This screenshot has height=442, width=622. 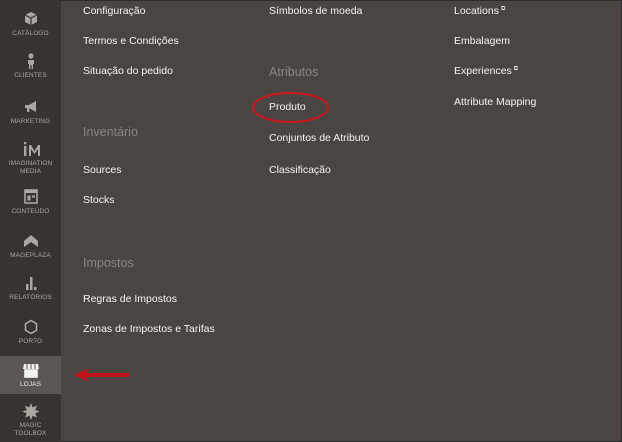 I want to click on link-locations: Locations ⧉, so click(x=479, y=11).